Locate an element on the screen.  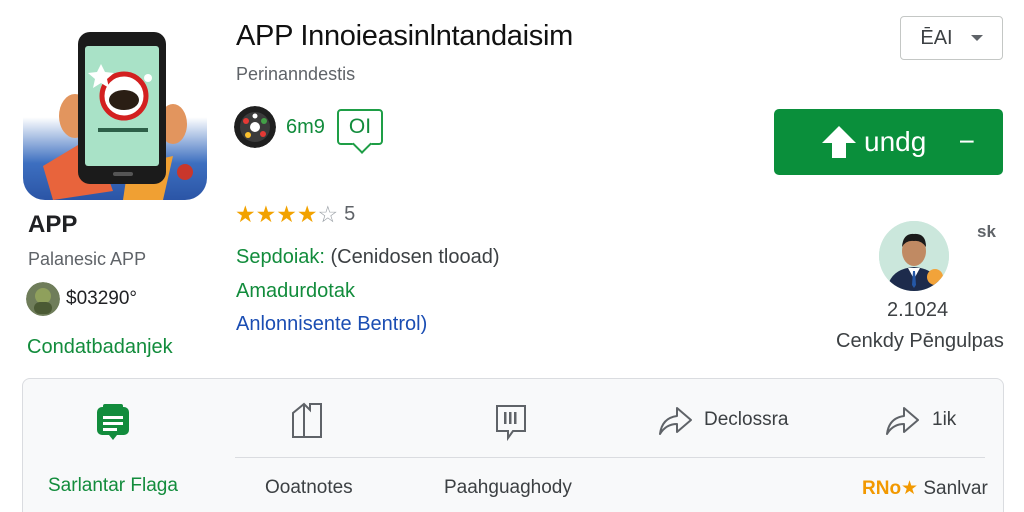
badge-row: 6m9 OI is located at coordinates (309, 127).